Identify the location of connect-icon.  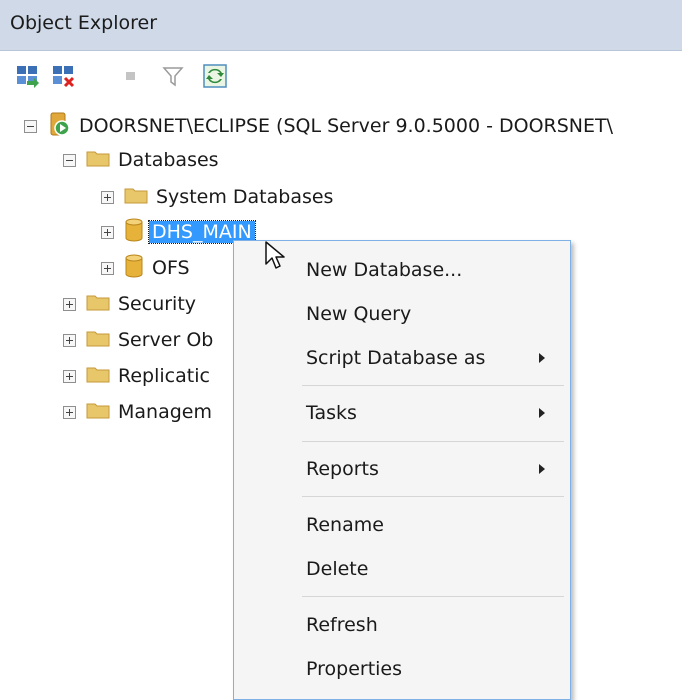
(27, 76).